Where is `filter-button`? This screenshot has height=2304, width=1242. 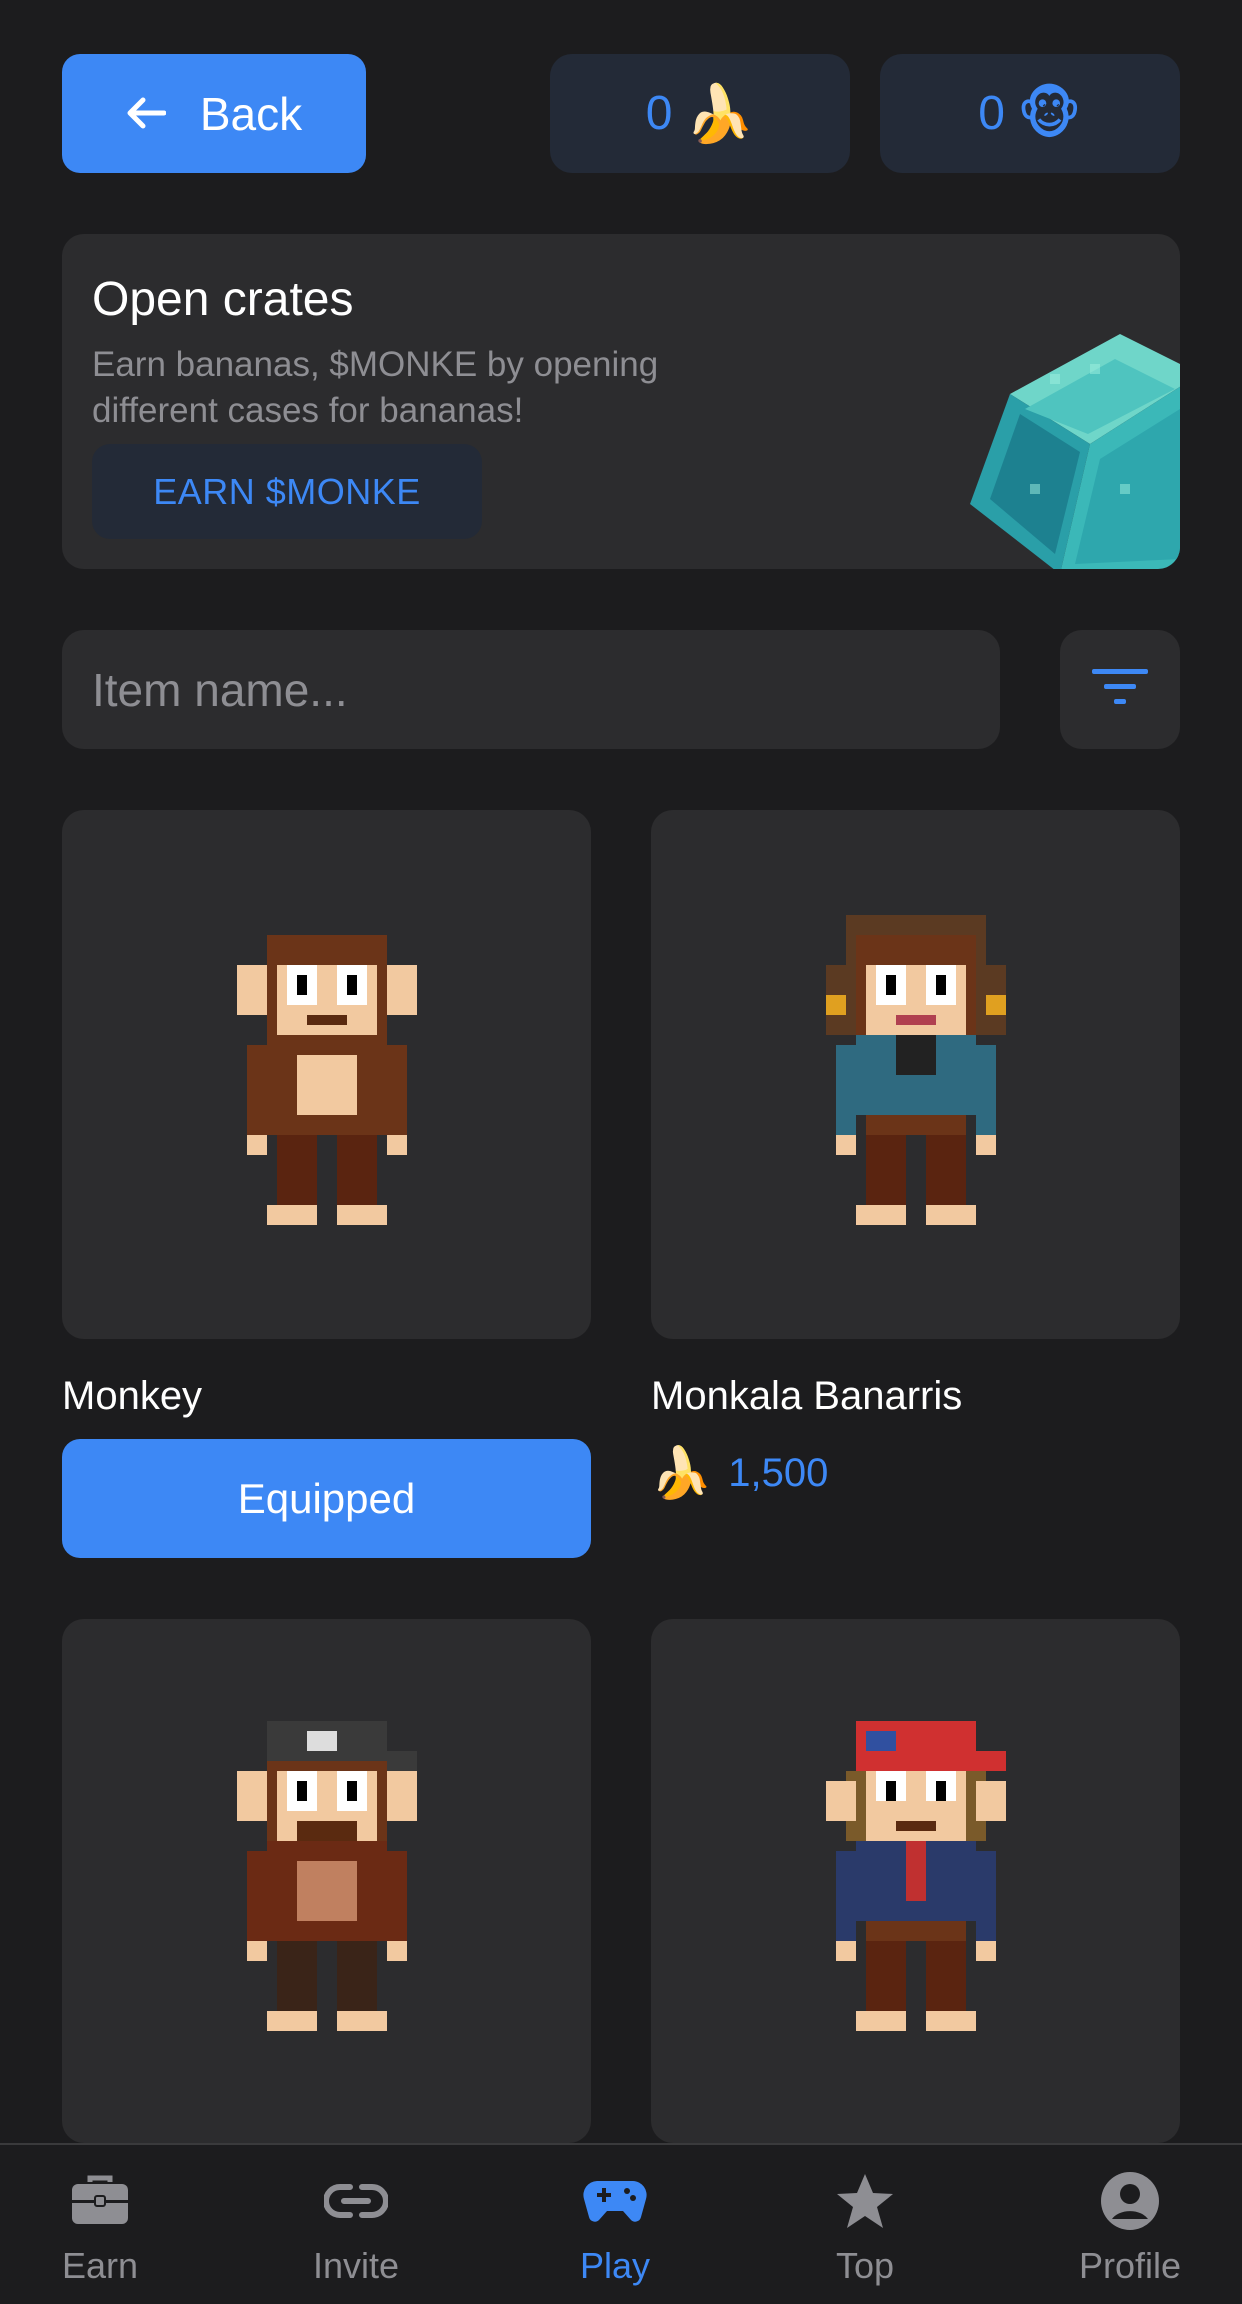 filter-button is located at coordinates (1120, 689).